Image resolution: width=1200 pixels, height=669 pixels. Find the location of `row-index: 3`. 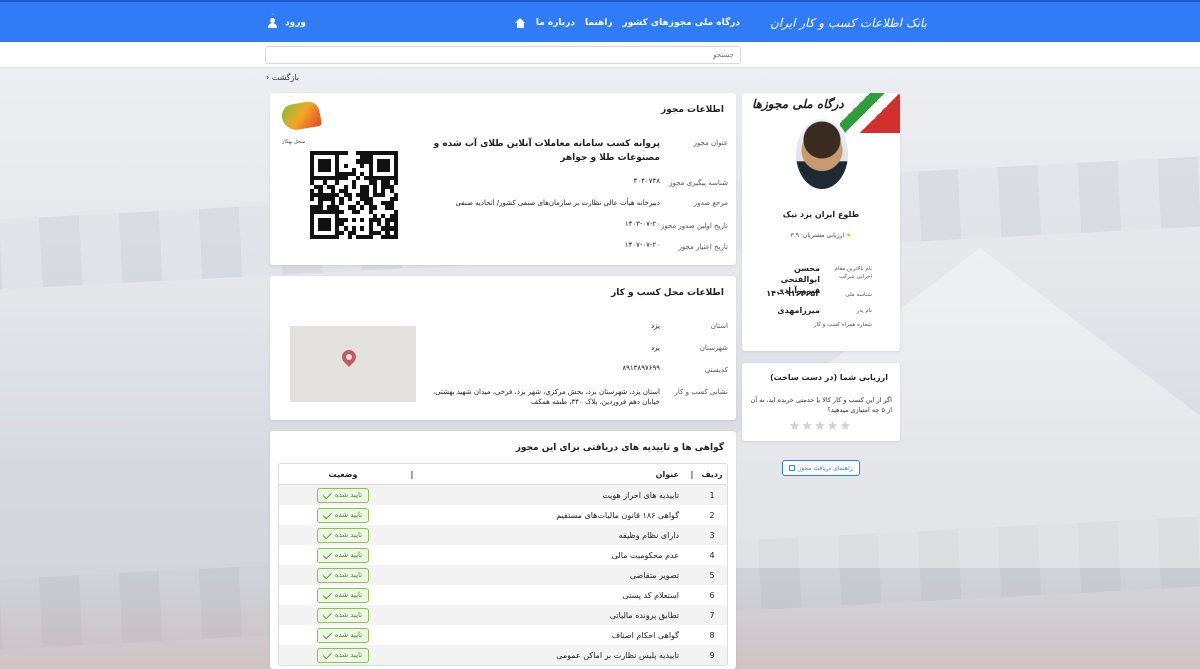

row-index: 3 is located at coordinates (712, 535).